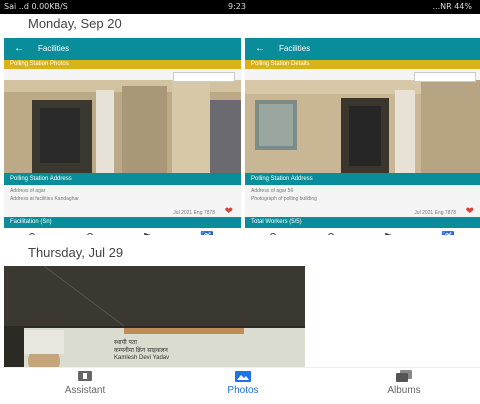  I want to click on assistant-icon, so click(85, 376).